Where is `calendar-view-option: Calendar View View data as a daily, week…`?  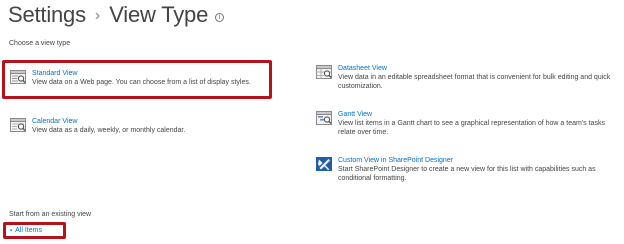
calendar-view-option: Calendar View View data as a daily, week… is located at coordinates (145, 126).